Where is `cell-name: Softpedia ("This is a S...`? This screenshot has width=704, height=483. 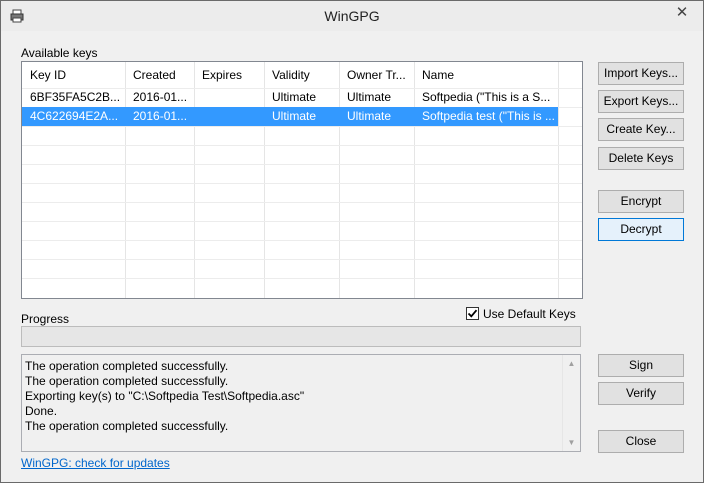
cell-name: Softpedia ("This is a S... is located at coordinates (486, 97).